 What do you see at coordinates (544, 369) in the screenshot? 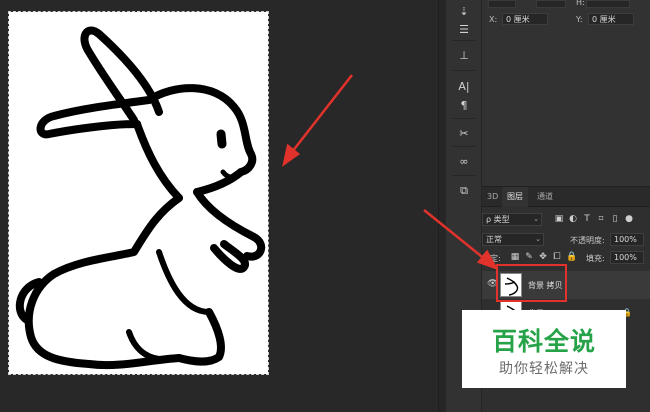
I see `watermark-subtitle: 助你轻松解决` at bounding box center [544, 369].